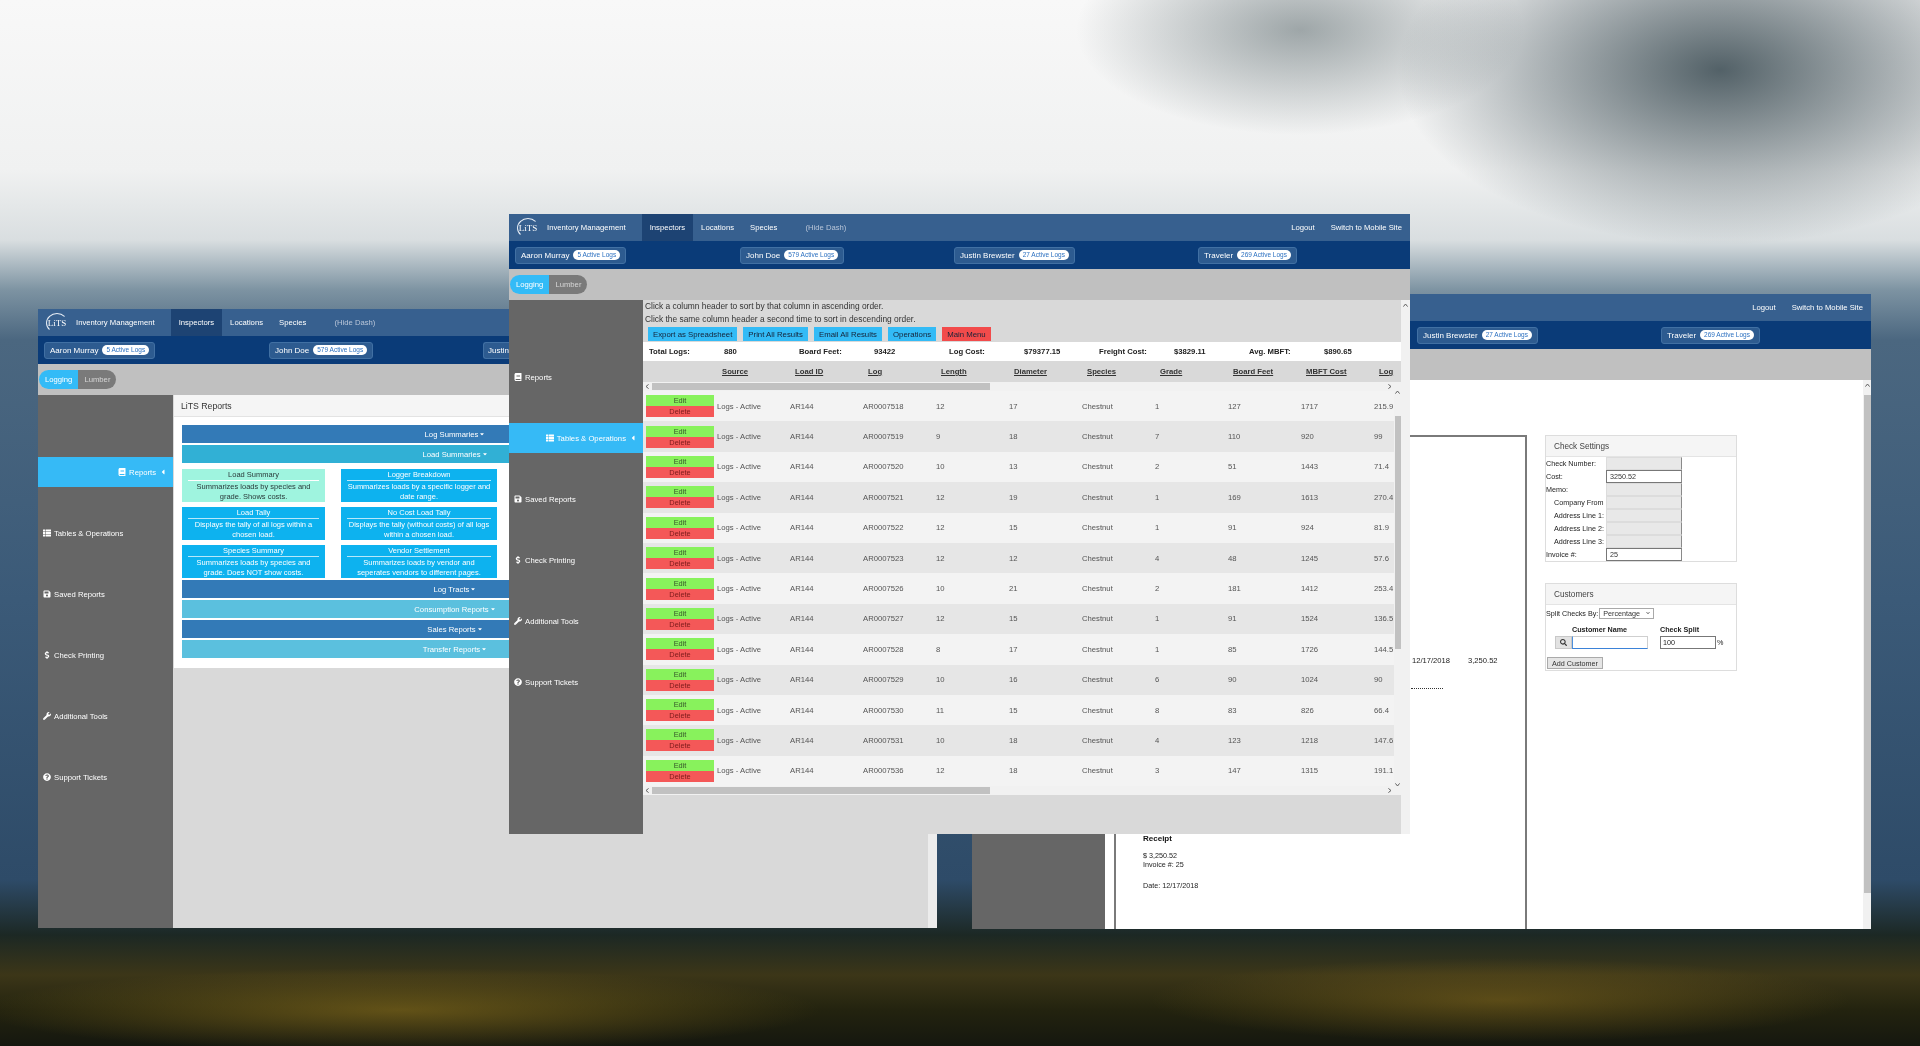  Describe the element at coordinates (1641, 446) in the screenshot. I see `panel-title: Check Settings` at that location.